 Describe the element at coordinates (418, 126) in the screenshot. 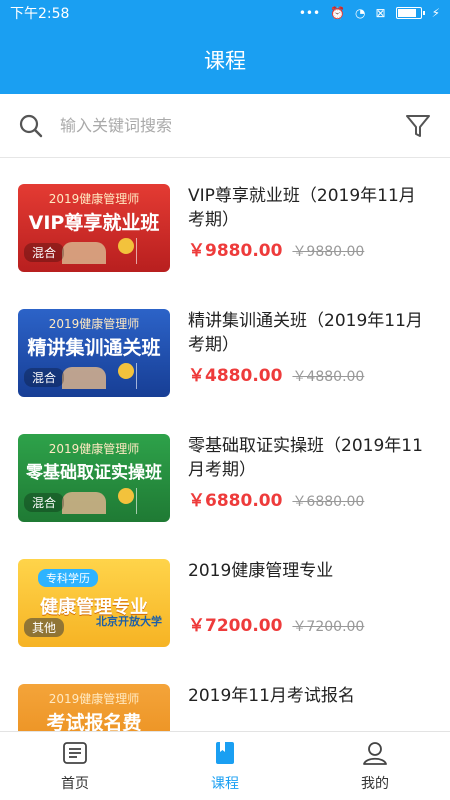

I see `filter-icon` at that location.